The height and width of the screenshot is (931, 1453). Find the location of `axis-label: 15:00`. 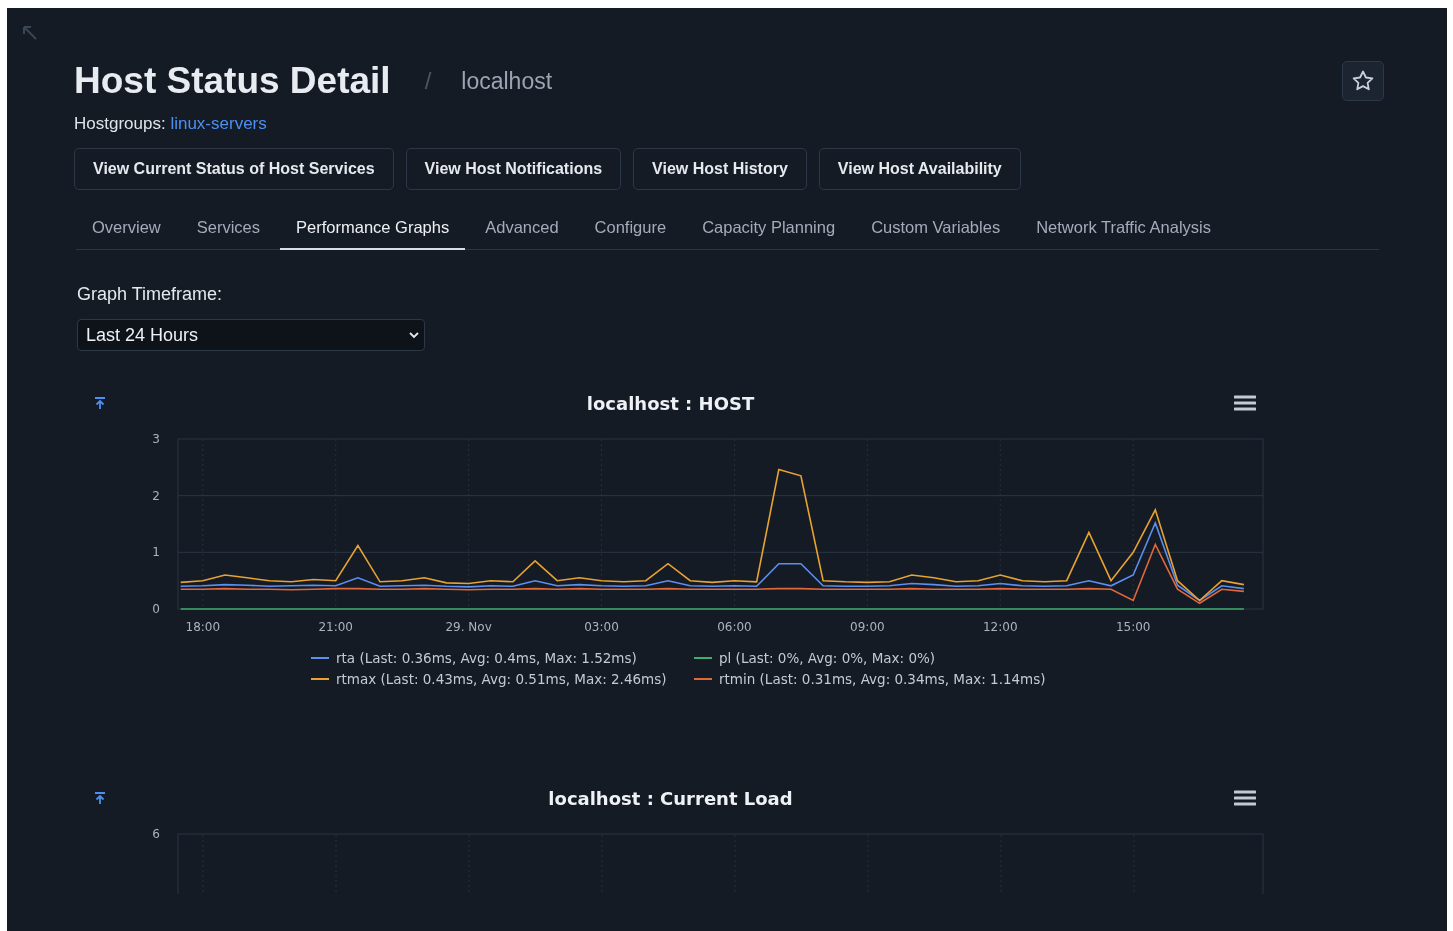

axis-label: 15:00 is located at coordinates (1133, 627).